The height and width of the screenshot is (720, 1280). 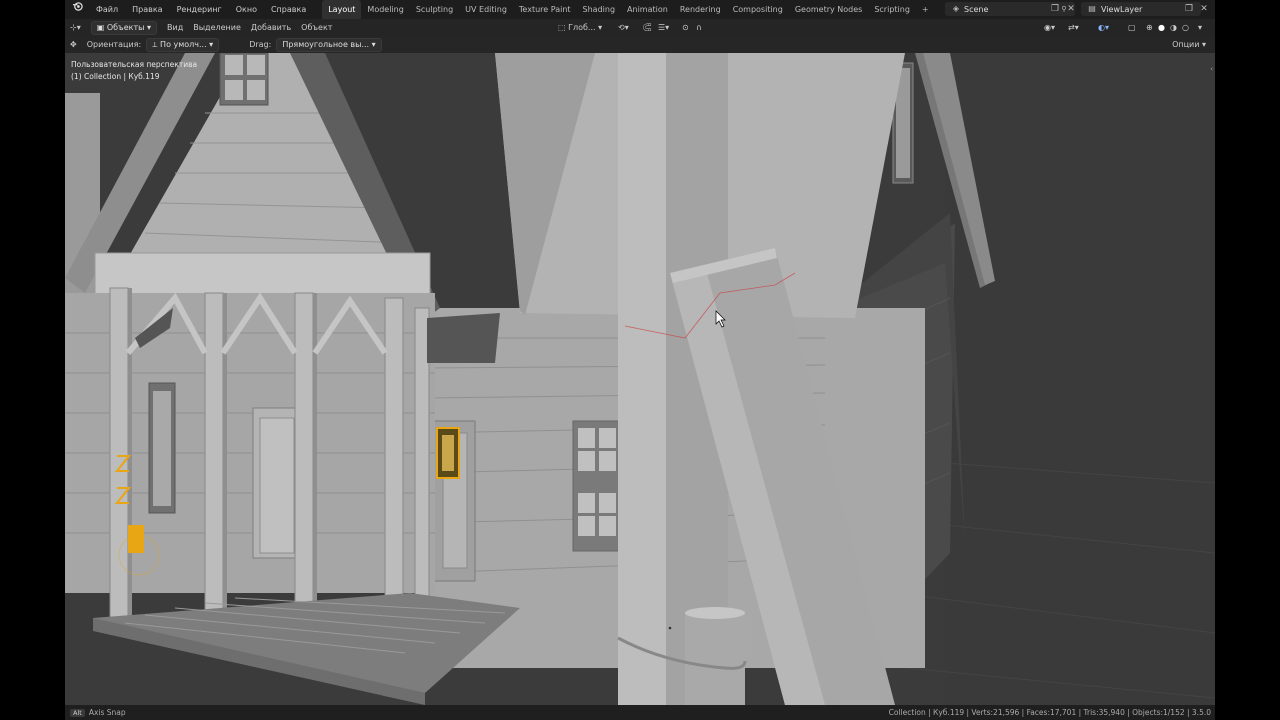 What do you see at coordinates (115, 76) in the screenshot?
I see `object-info: (1) Collection | Куб.119` at bounding box center [115, 76].